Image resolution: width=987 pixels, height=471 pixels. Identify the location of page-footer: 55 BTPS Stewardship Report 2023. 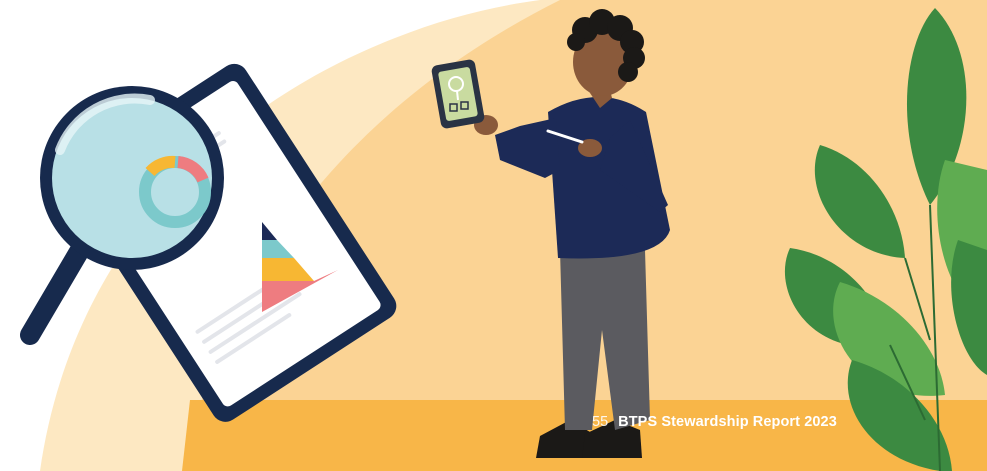
(714, 422).